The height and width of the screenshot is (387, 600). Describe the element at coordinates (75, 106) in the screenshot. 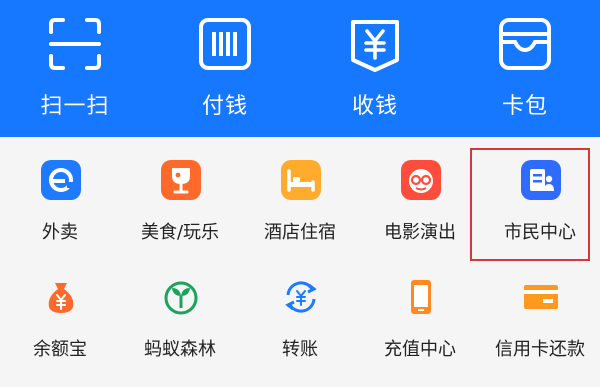

I see `scan-label: 扫一扫` at that location.